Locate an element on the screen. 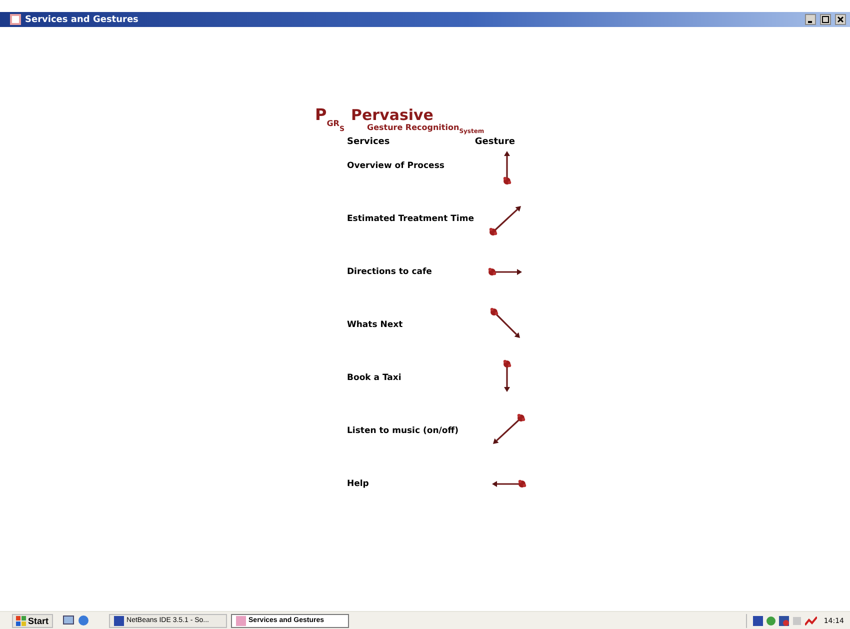 Image resolution: width=850 pixels, height=629 pixels. windows-logo-icon is located at coordinates (21, 621).